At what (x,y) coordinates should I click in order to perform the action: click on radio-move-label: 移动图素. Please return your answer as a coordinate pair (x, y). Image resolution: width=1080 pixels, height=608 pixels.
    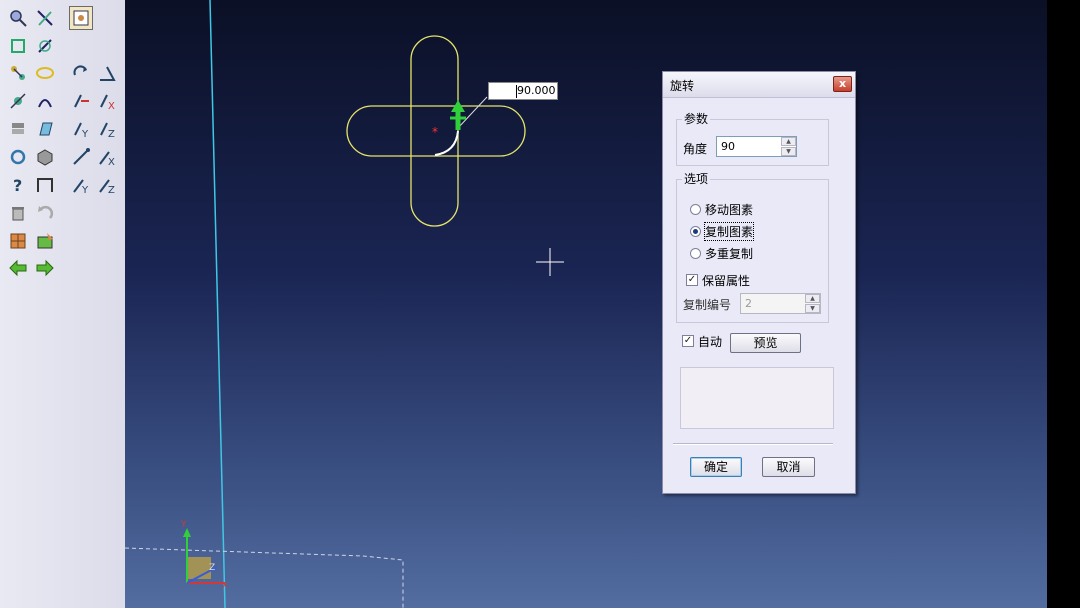
    Looking at the image, I should click on (729, 209).